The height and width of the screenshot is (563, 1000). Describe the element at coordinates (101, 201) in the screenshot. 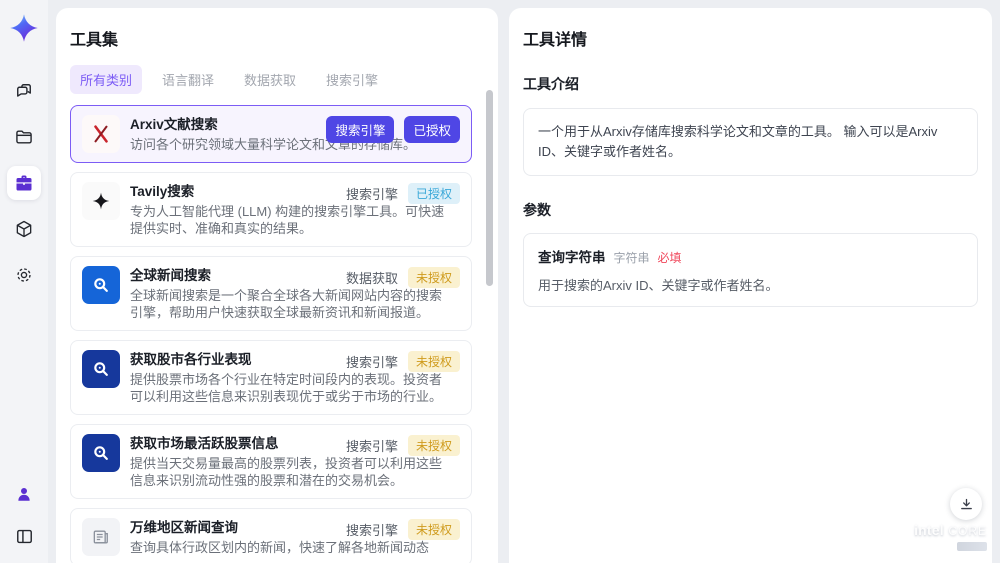

I see `tavily-icon` at that location.